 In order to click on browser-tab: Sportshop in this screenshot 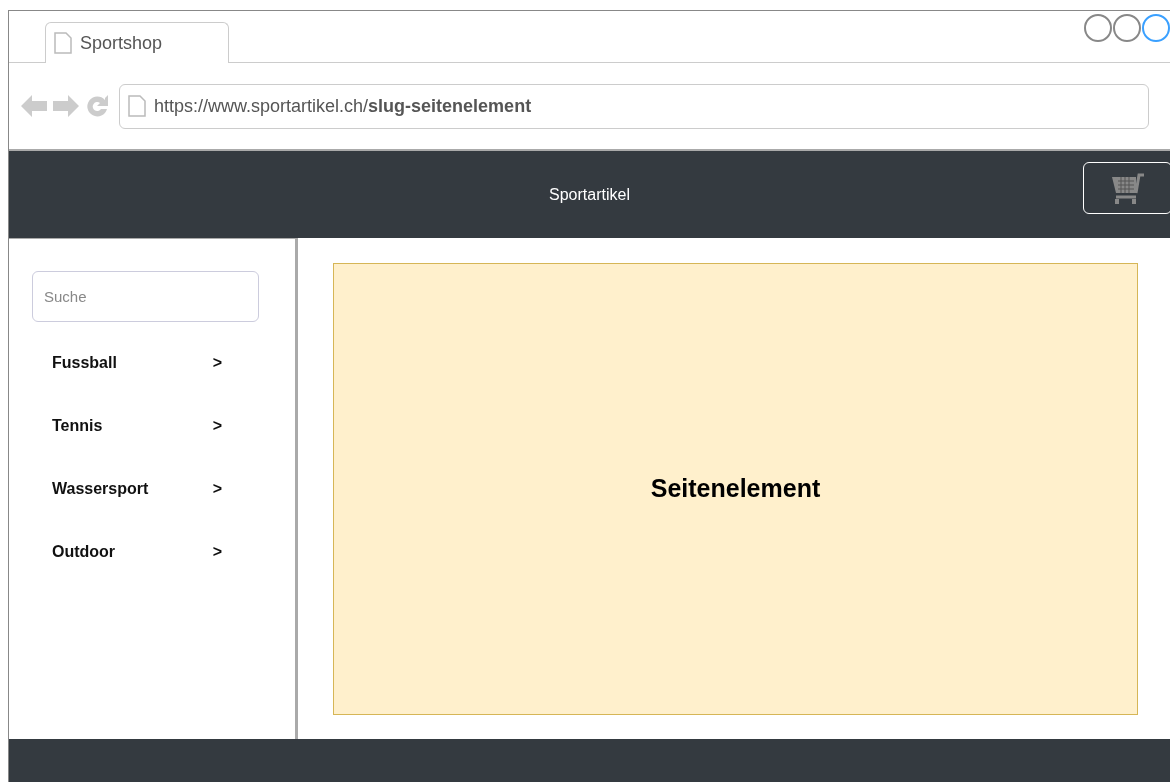, I will do `click(137, 42)`.